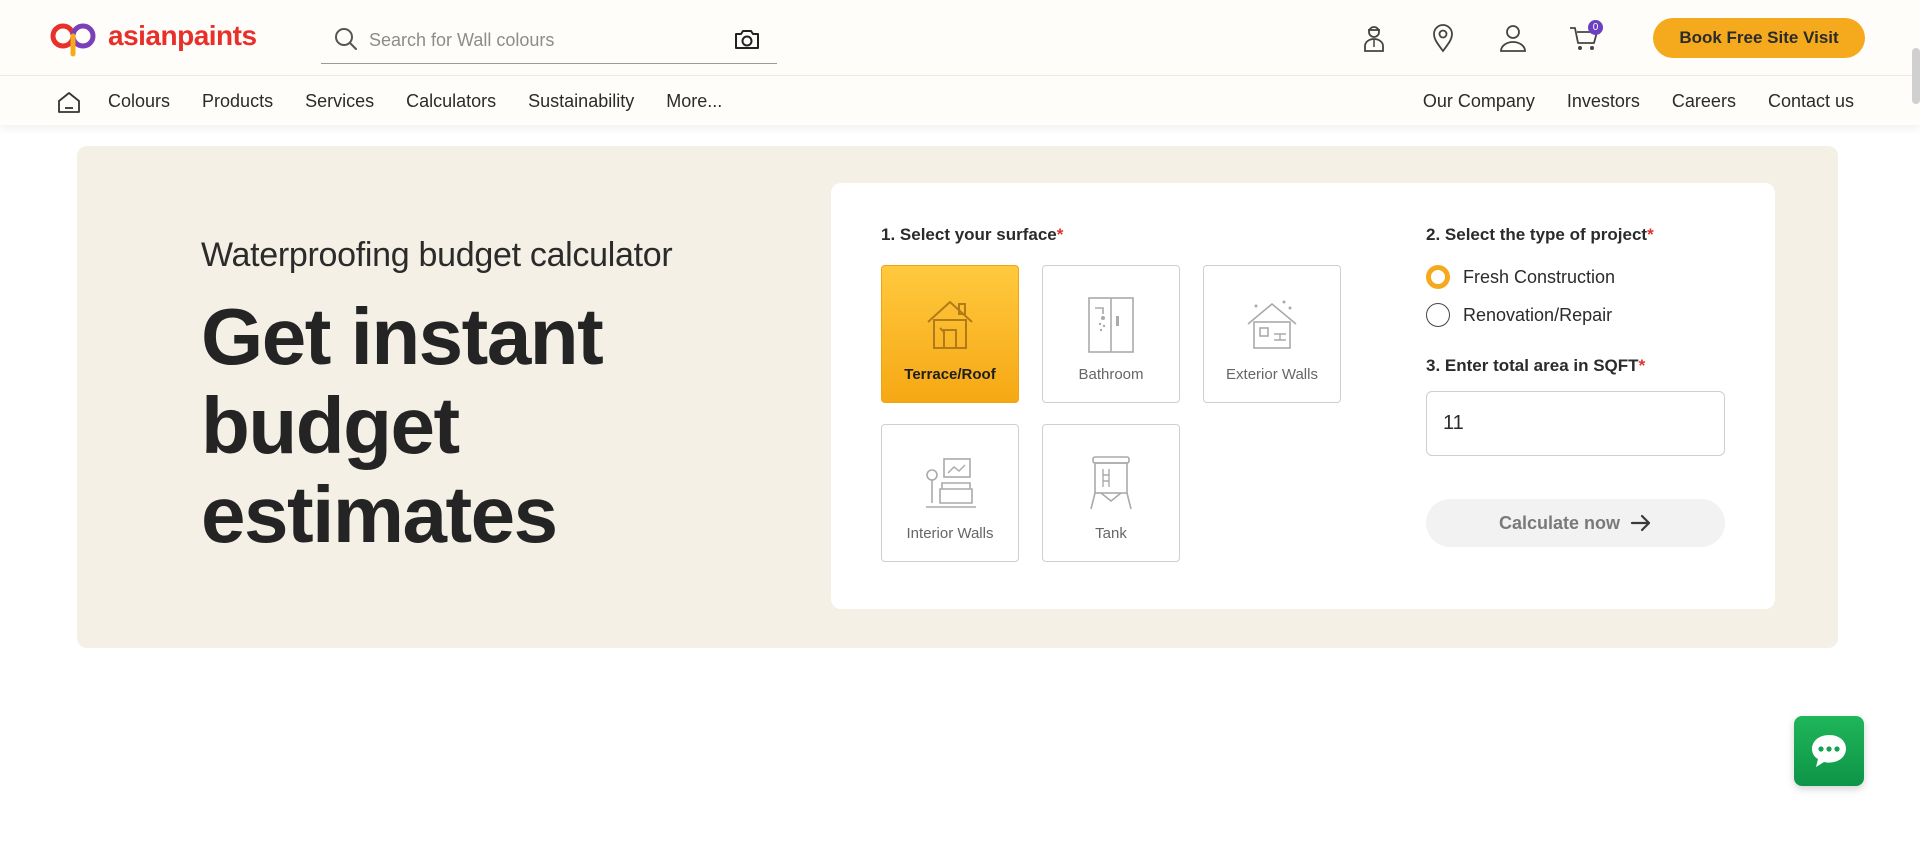 The width and height of the screenshot is (1920, 847). What do you see at coordinates (69, 102) in the screenshot?
I see `home-icon` at bounding box center [69, 102].